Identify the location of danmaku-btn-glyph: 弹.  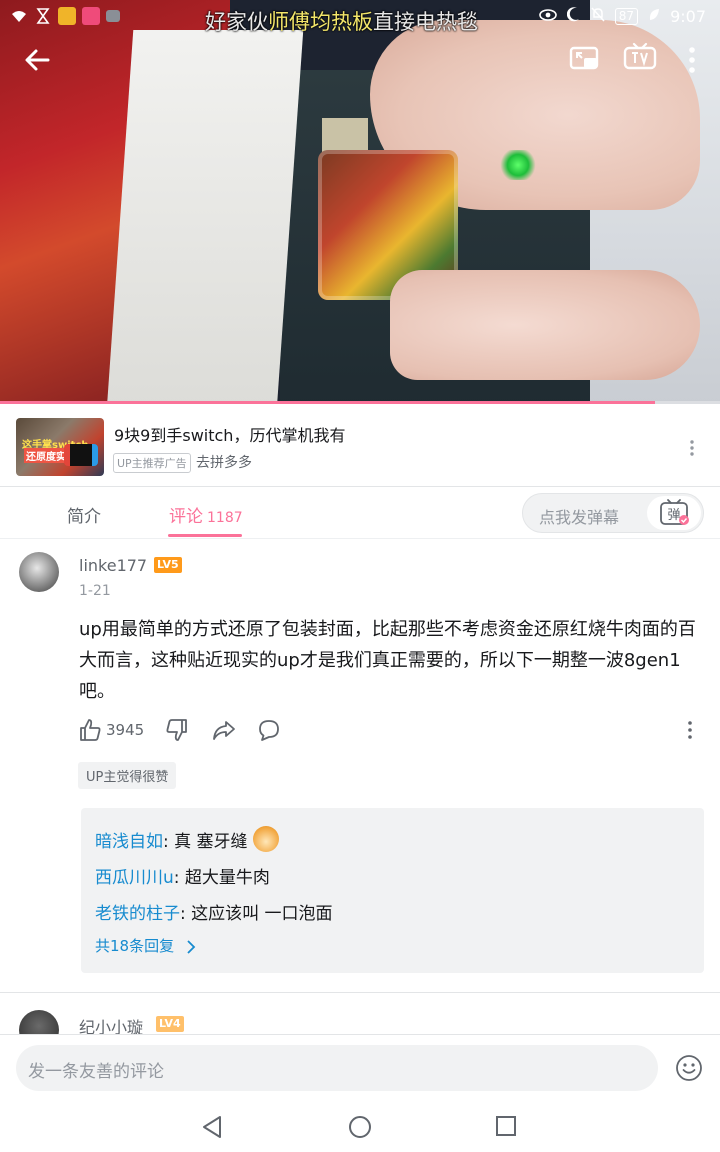
(673, 515).